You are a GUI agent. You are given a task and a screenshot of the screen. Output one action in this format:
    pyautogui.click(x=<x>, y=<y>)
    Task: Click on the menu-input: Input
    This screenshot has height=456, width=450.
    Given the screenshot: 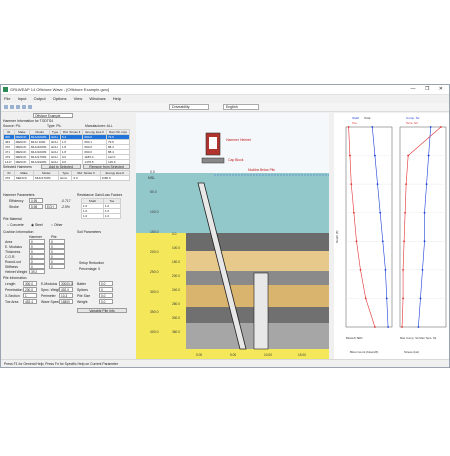 What is the action you would take?
    pyautogui.click(x=22, y=98)
    